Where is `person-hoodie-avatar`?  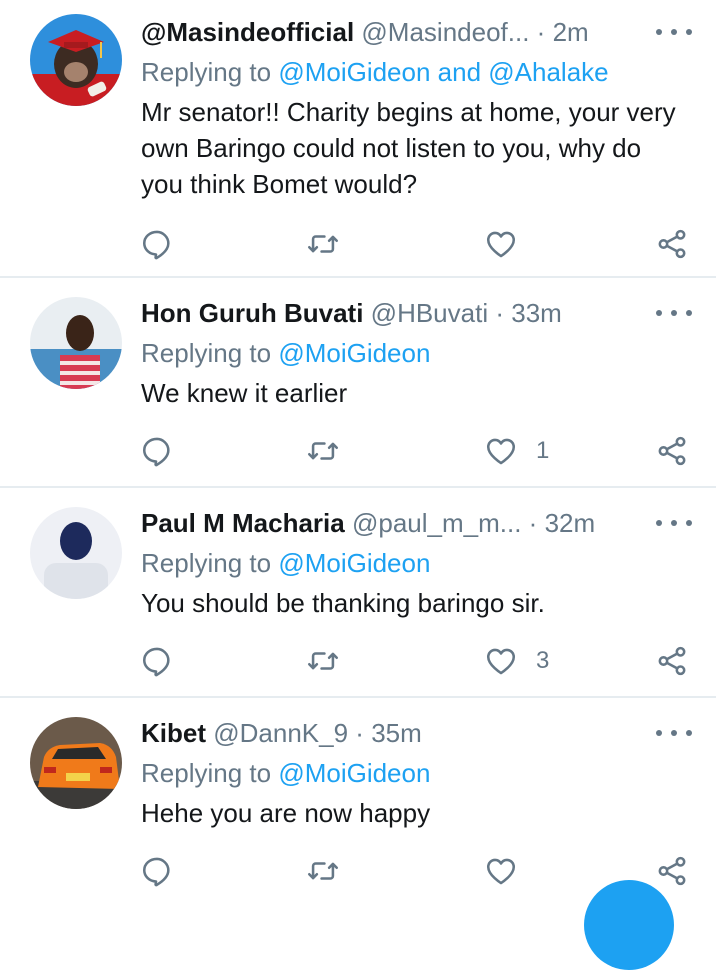
person-hoodie-avatar is located at coordinates (76, 553).